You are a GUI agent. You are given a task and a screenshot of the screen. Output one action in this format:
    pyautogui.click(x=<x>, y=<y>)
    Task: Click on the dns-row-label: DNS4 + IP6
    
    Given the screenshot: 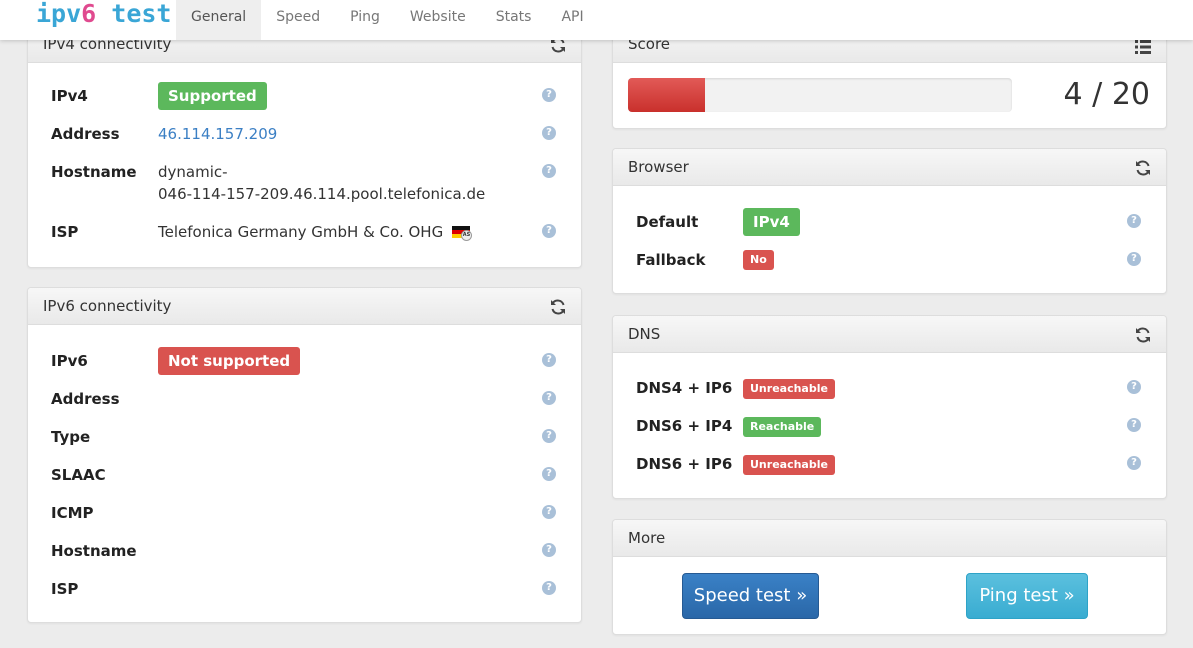 What is the action you would take?
    pyautogui.click(x=684, y=388)
    